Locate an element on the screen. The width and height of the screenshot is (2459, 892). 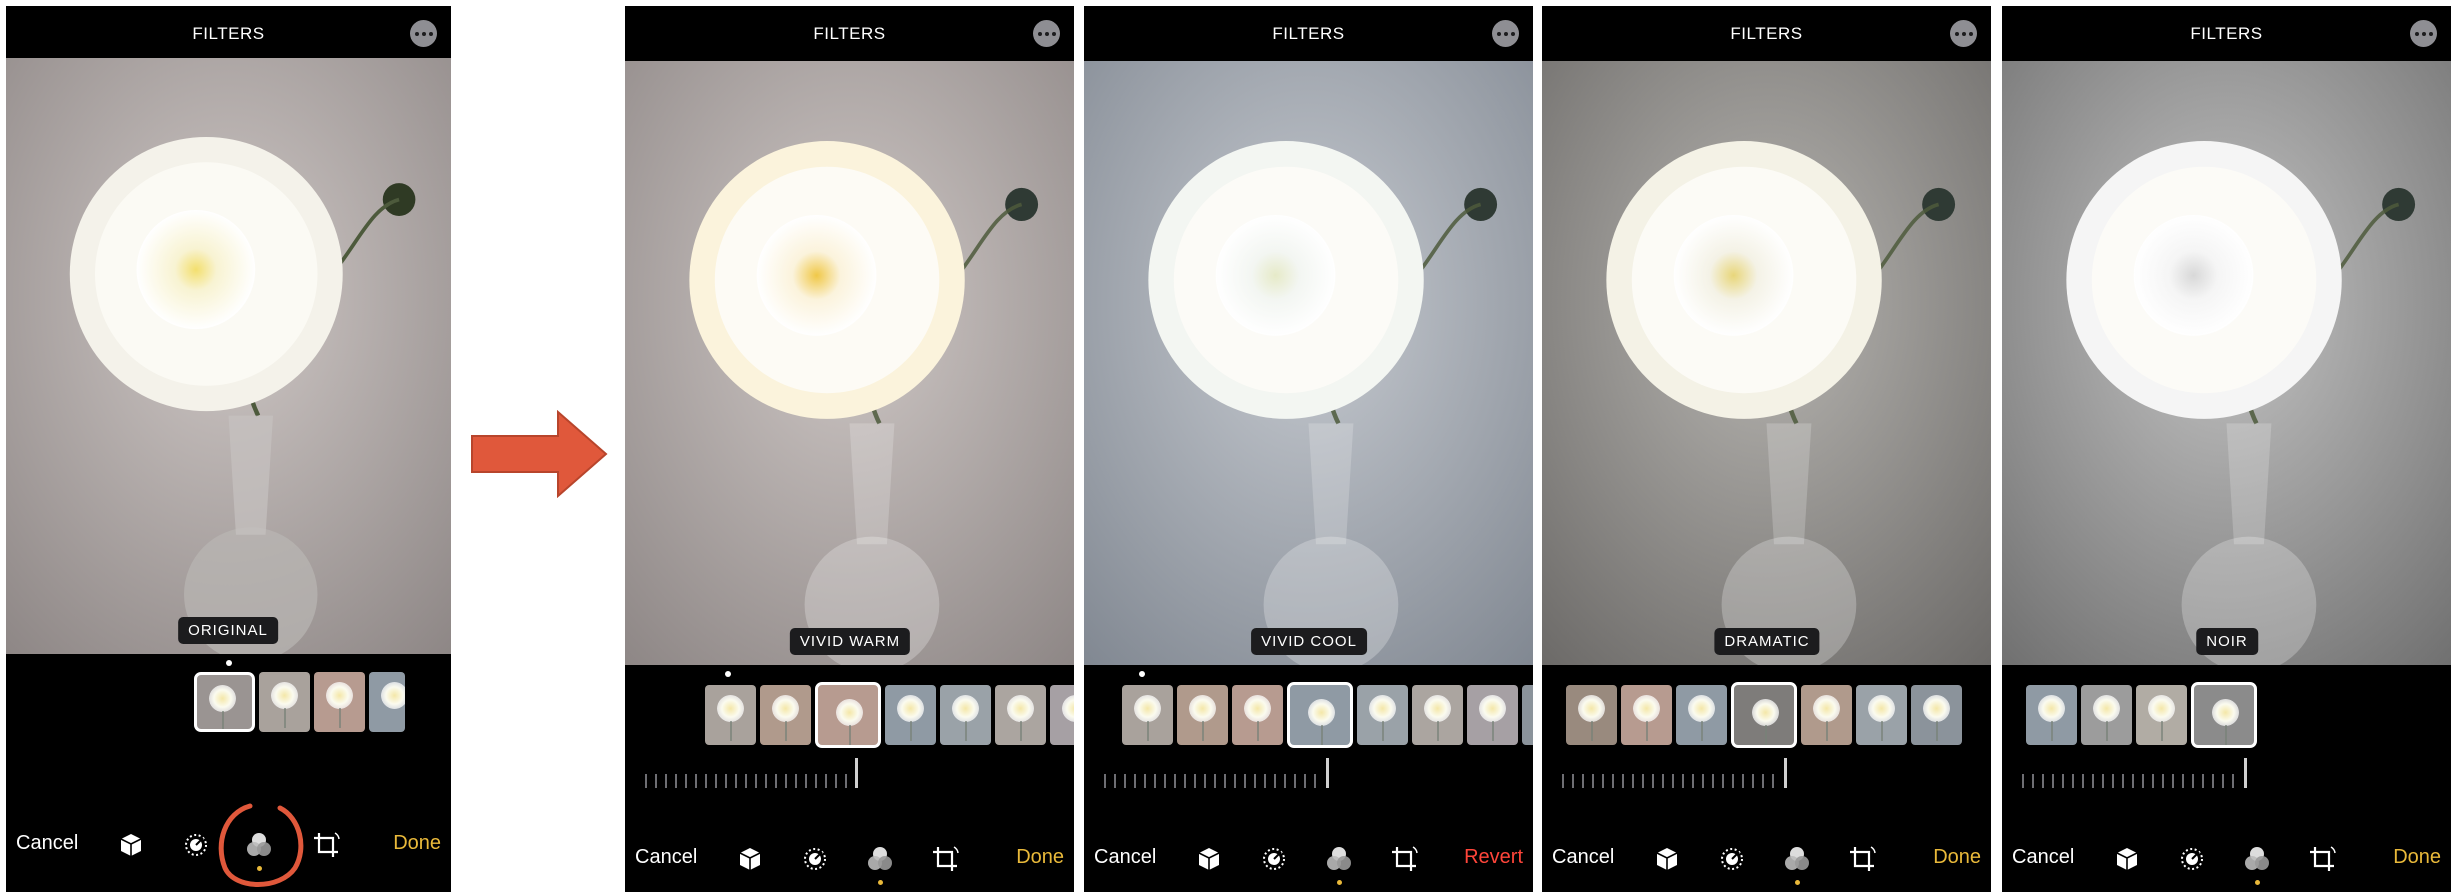
filters-circles-icon is located at coordinates (1797, 858).